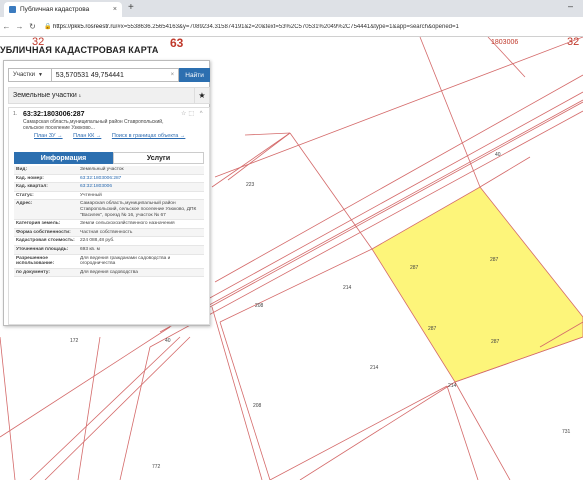  What do you see at coordinates (291, 8) in the screenshot?
I see `browser-tab-bar: Публичная кадастрова × + –` at bounding box center [291, 8].